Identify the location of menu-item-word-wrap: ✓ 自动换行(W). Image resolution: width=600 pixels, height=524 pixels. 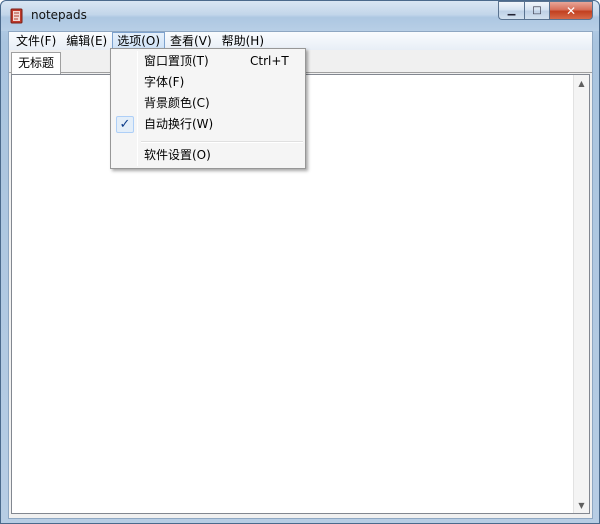
(208, 124).